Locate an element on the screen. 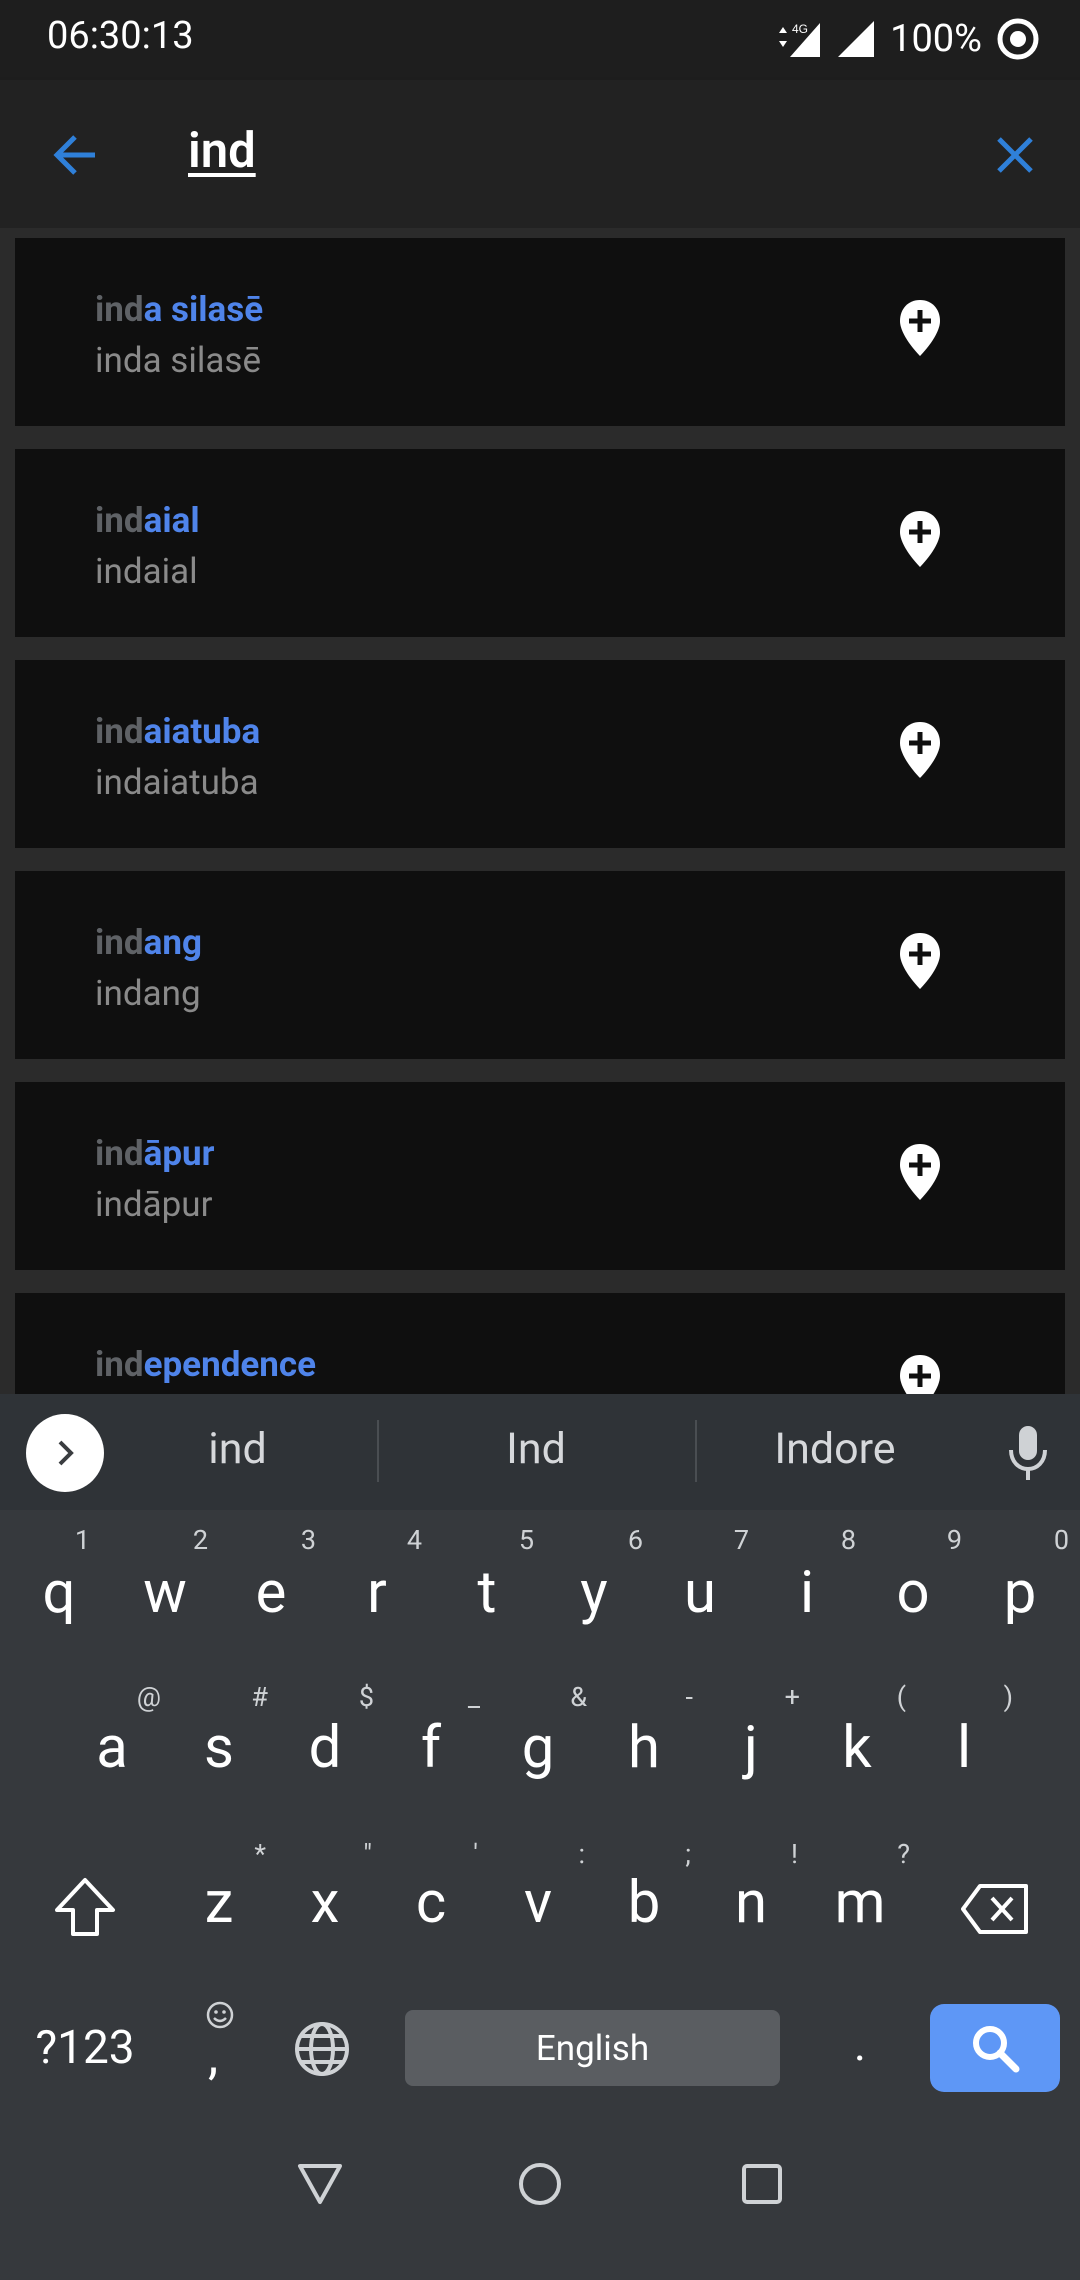 This screenshot has width=1080, height=2280. key-p: 0p is located at coordinates (1026, 1582).